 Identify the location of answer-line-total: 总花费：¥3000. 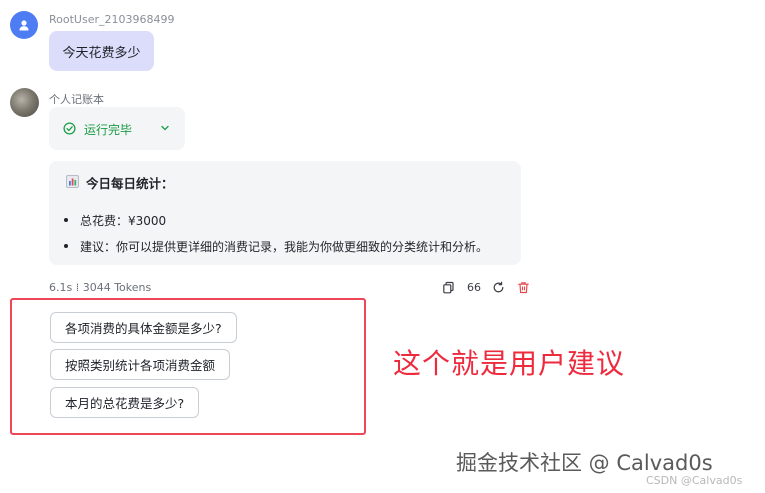
(123, 221).